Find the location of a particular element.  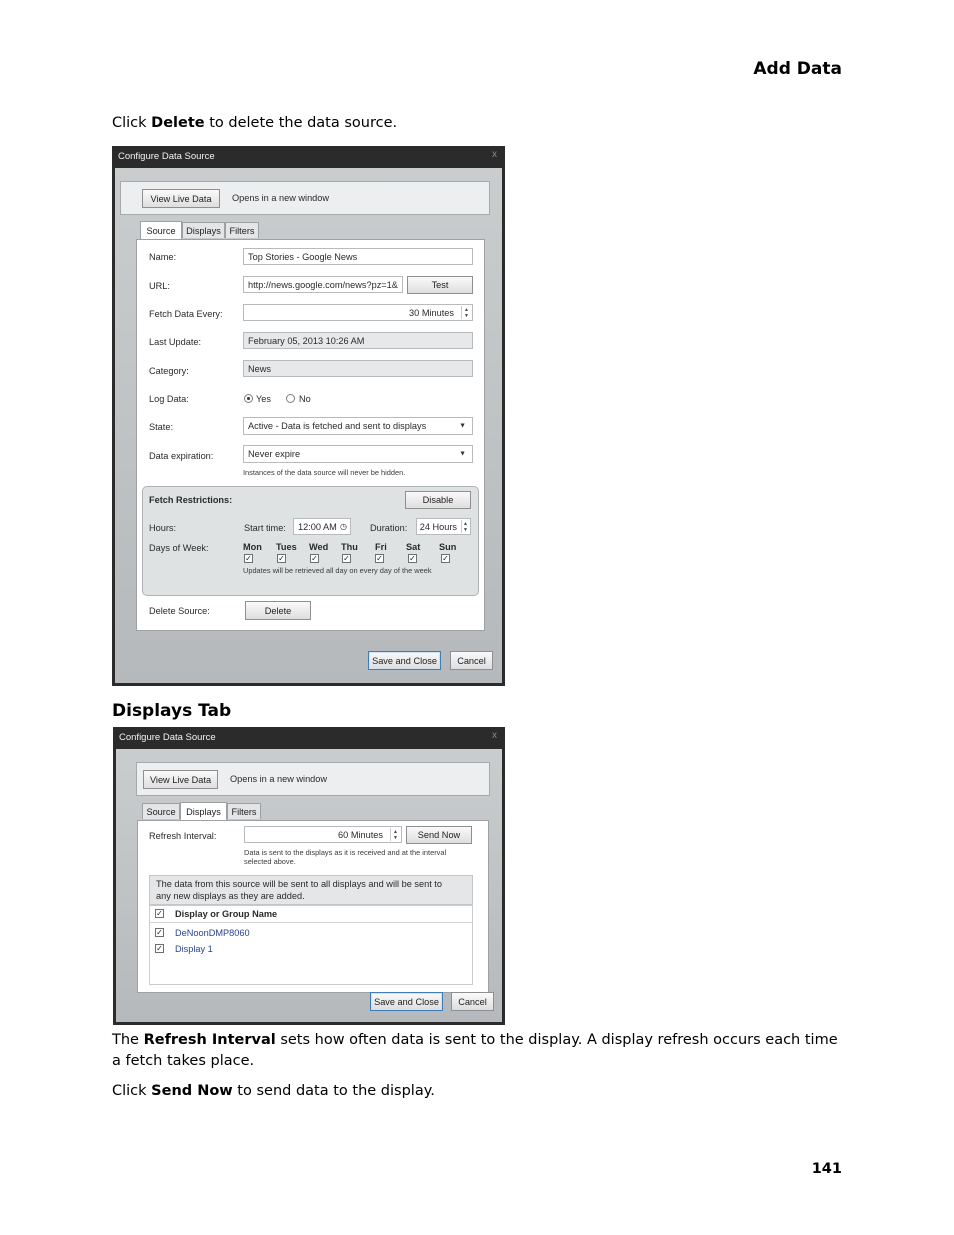

days-of-week-label: Days of Week: is located at coordinates (179, 548).